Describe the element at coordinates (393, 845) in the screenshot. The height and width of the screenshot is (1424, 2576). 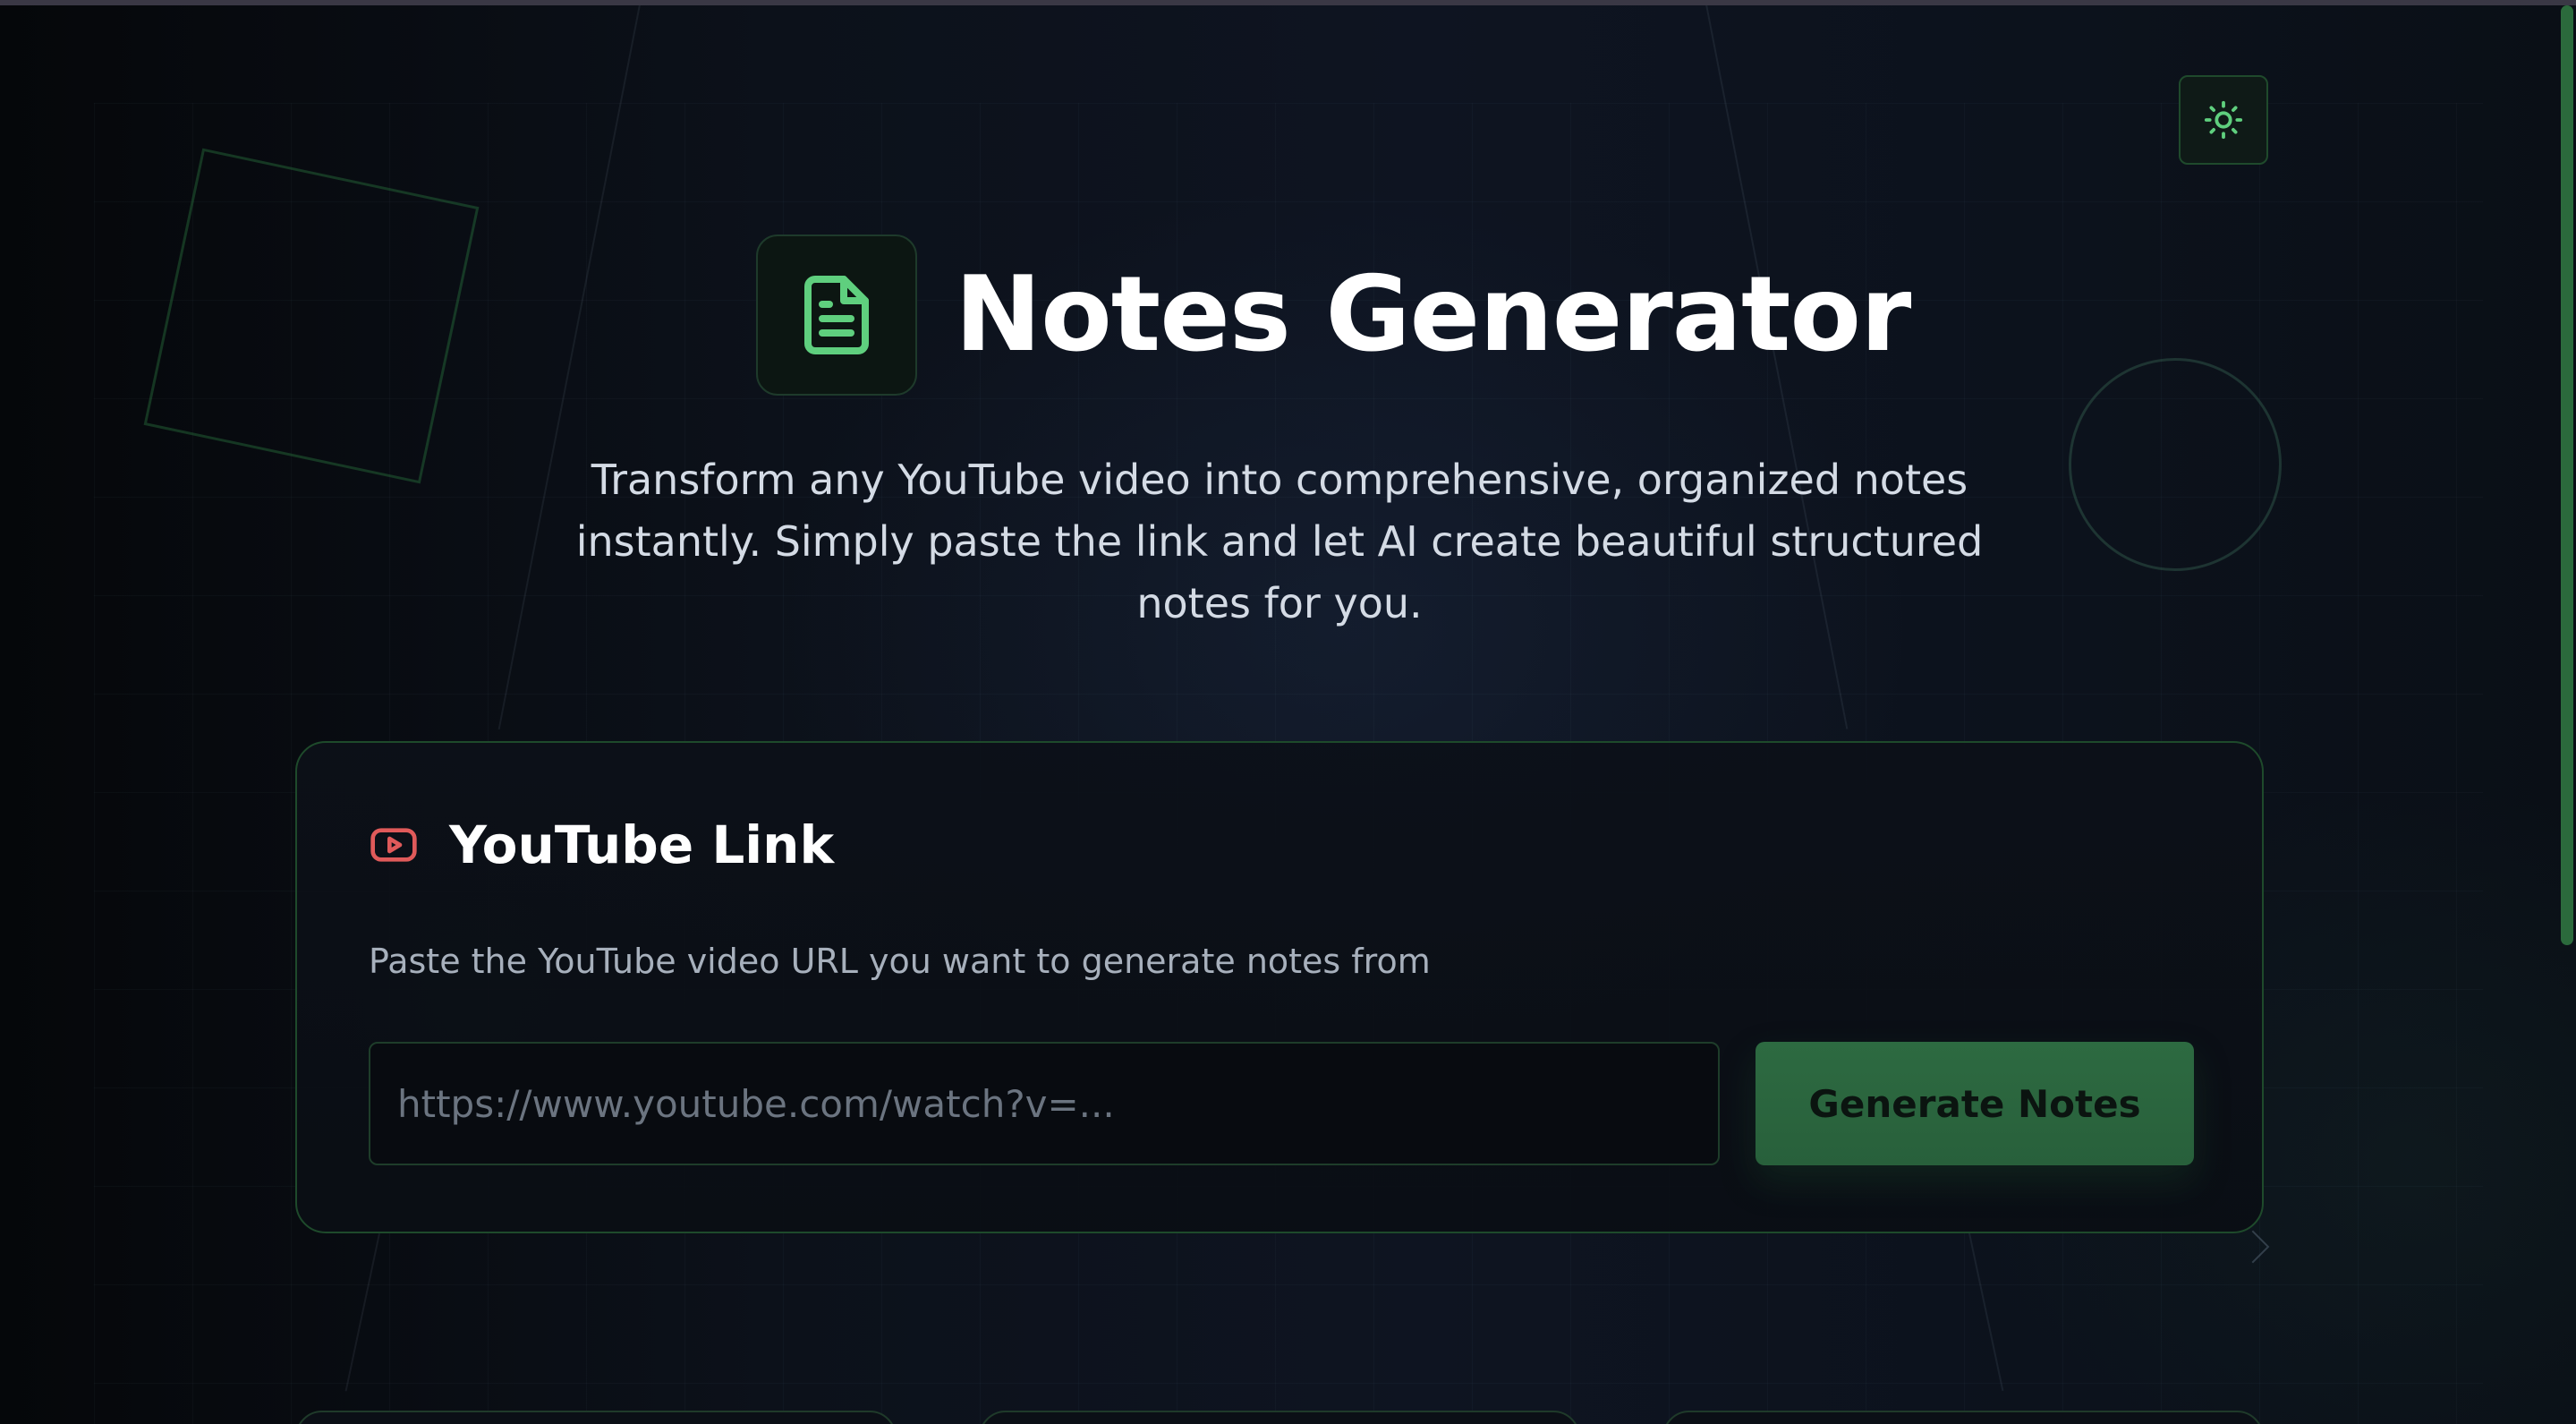
I see `youtube-icon` at that location.